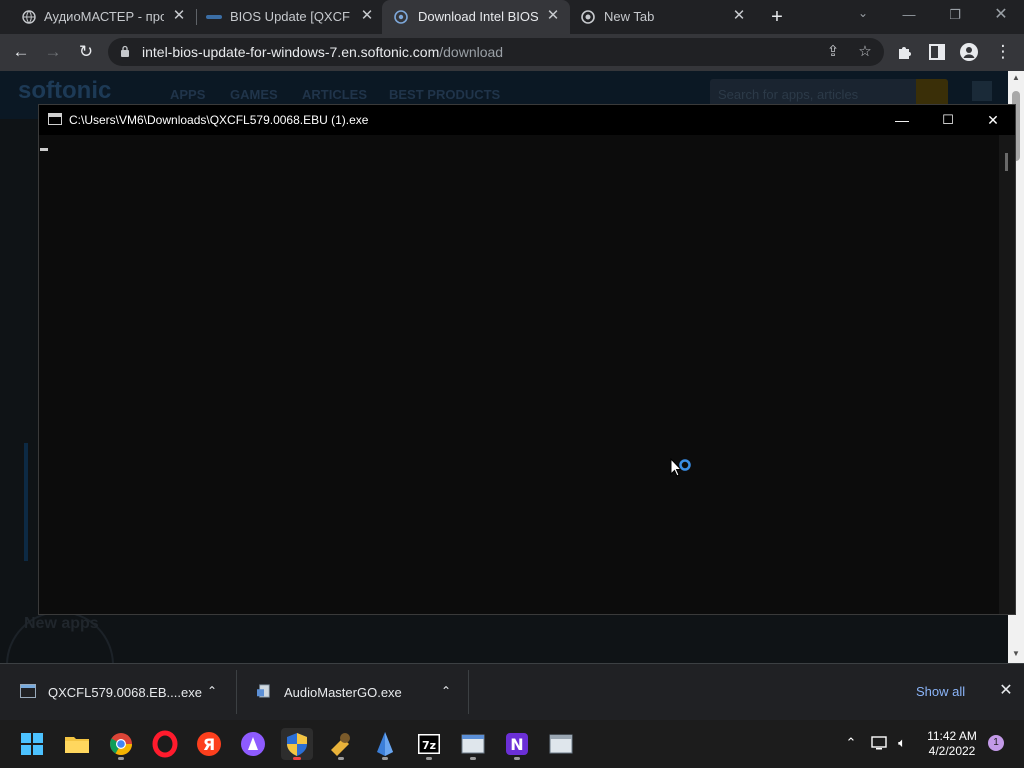  I want to click on minimize-icon: —, so click(909, 15).